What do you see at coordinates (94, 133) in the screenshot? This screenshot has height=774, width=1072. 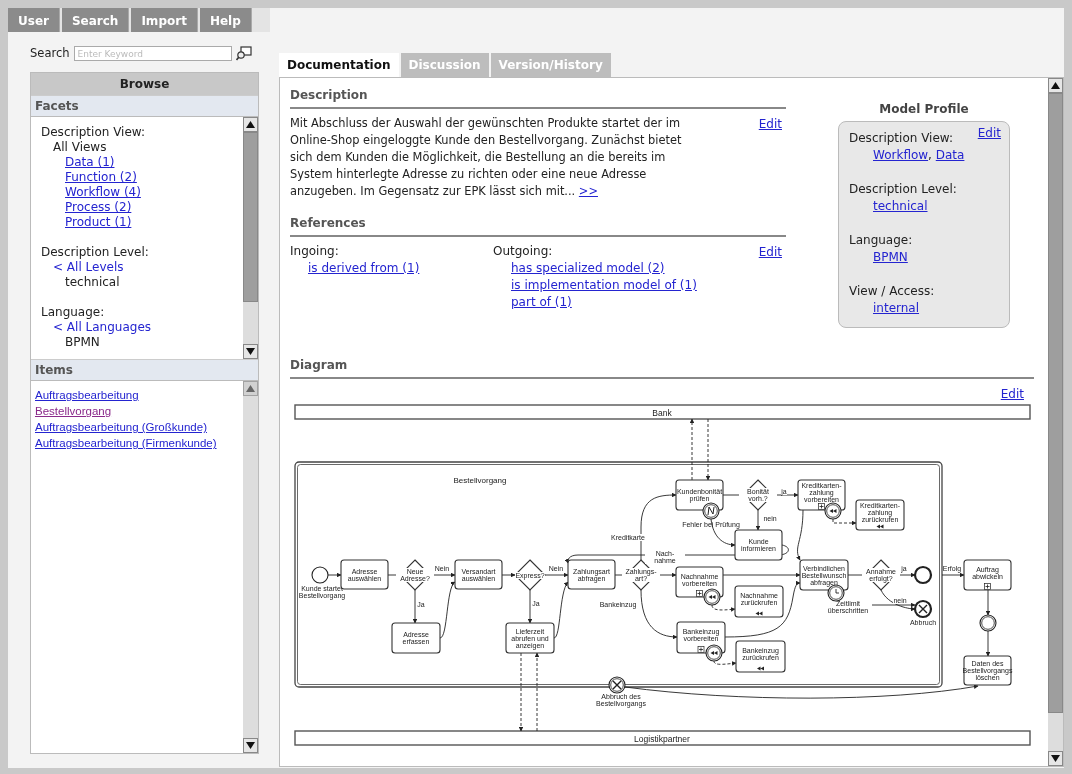 I see `facet-heading: Description View:` at bounding box center [94, 133].